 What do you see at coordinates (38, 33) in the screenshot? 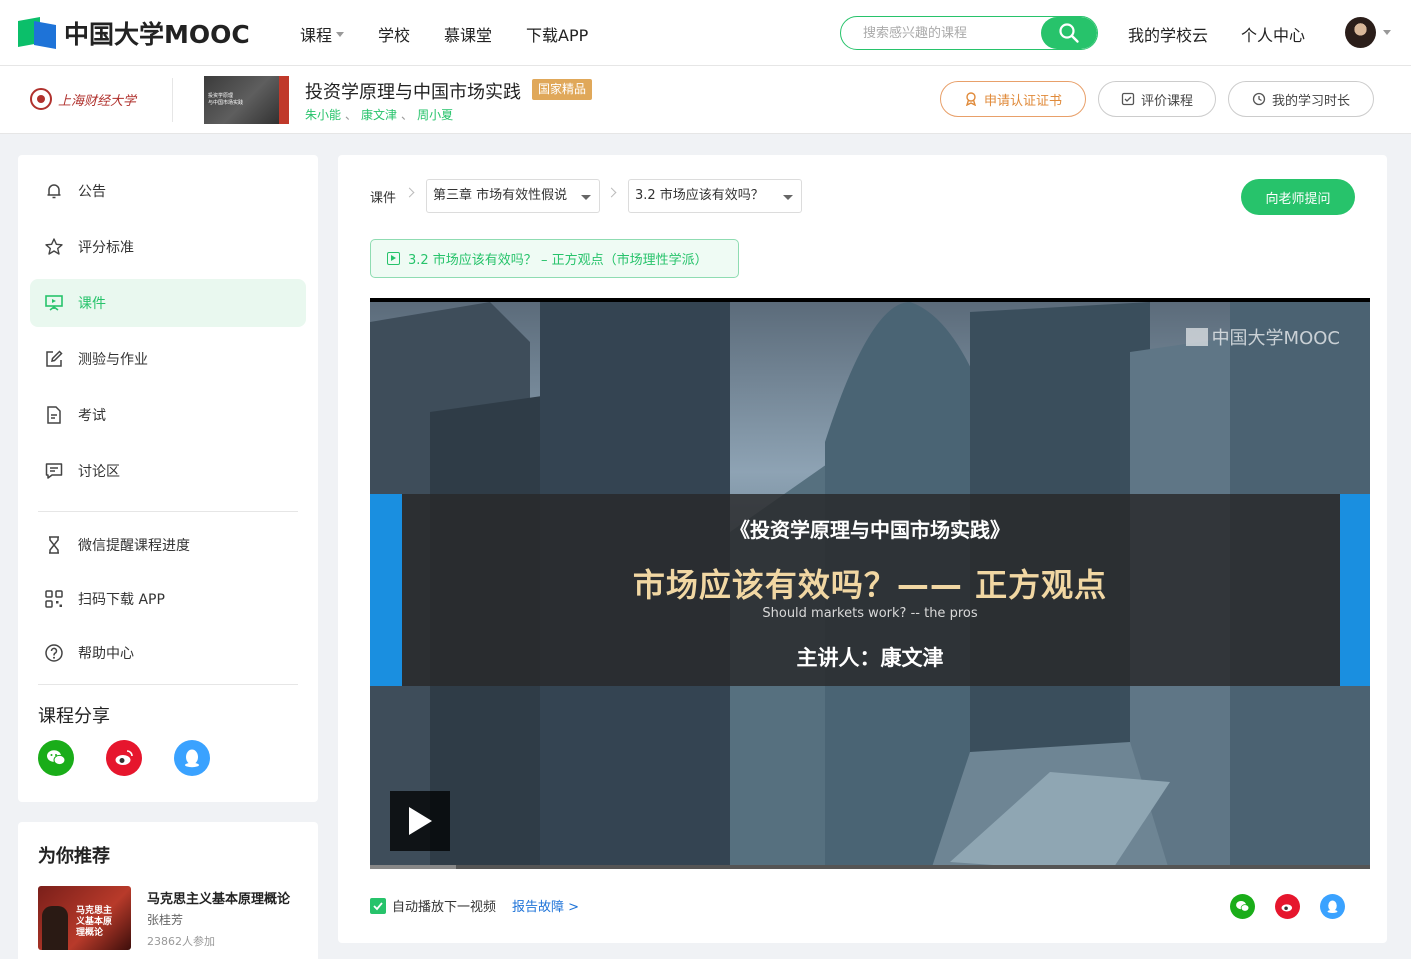
I see `mooc-logo-icon` at bounding box center [38, 33].